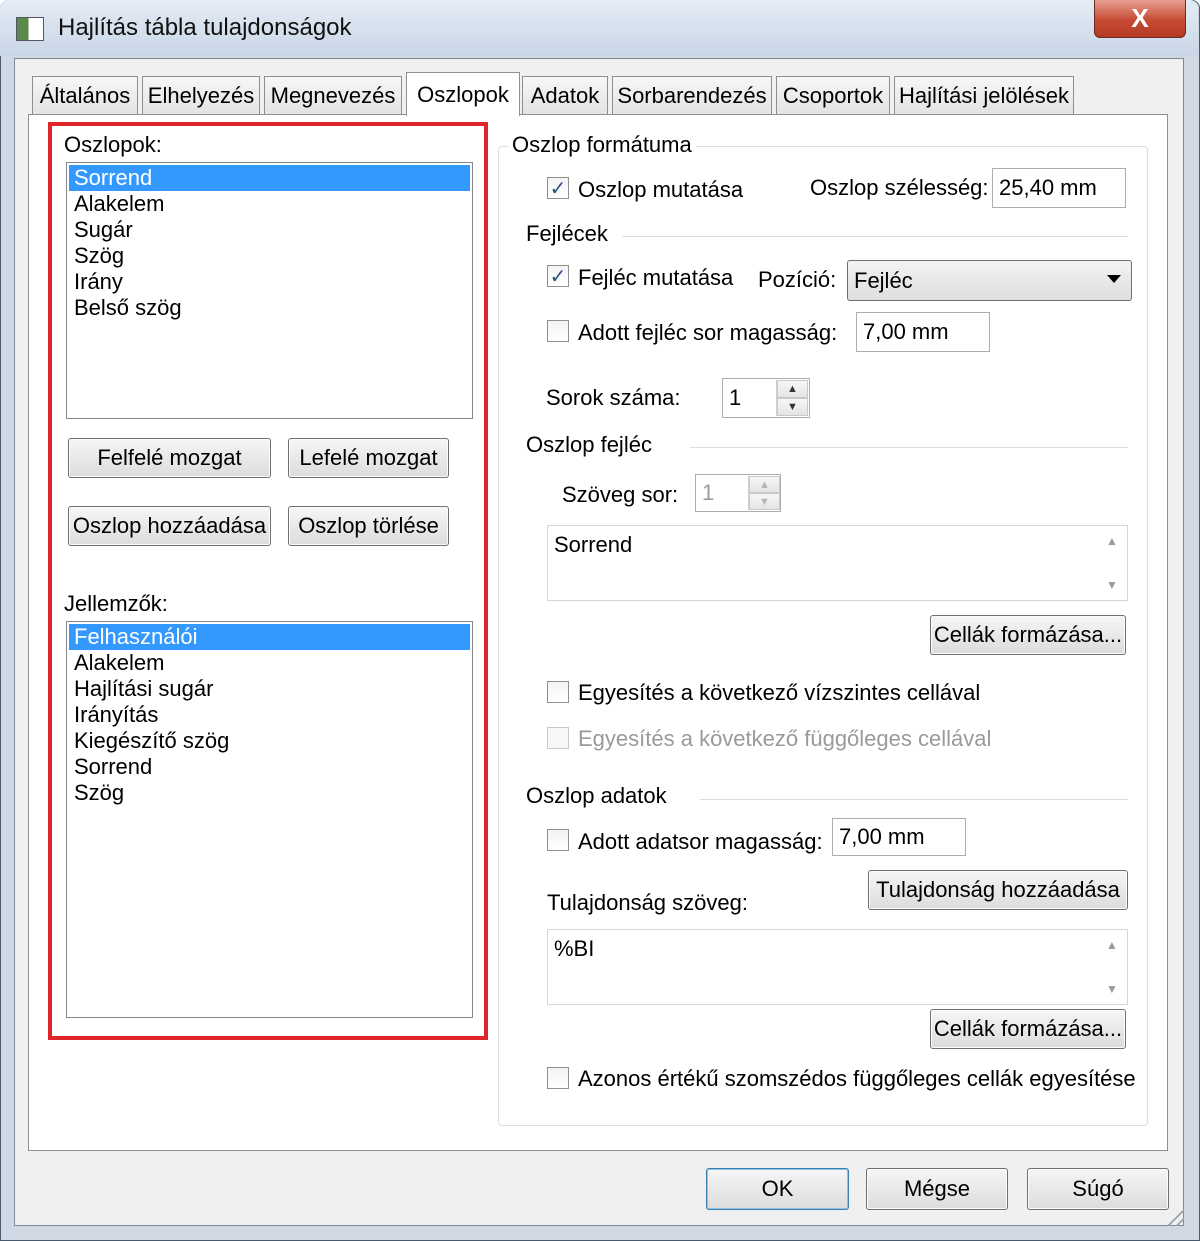 The image size is (1200, 1241). Describe the element at coordinates (620, 494) in the screenshot. I see `text-row-label: Szöveg sor:` at that location.